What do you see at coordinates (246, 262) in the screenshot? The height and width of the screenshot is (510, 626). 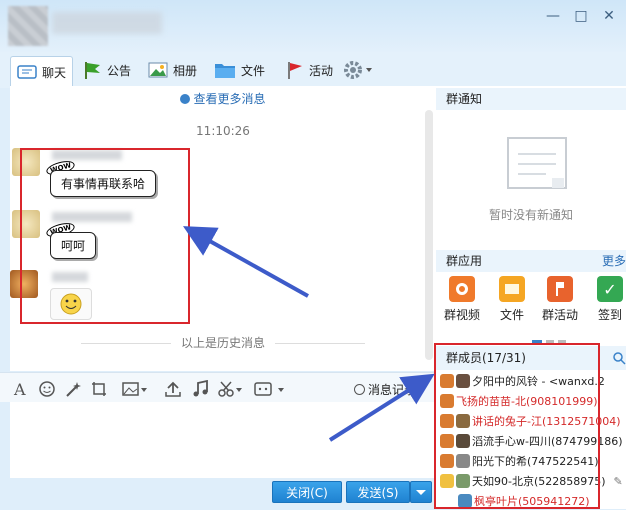 I see `arrow-to-messages` at bounding box center [246, 262].